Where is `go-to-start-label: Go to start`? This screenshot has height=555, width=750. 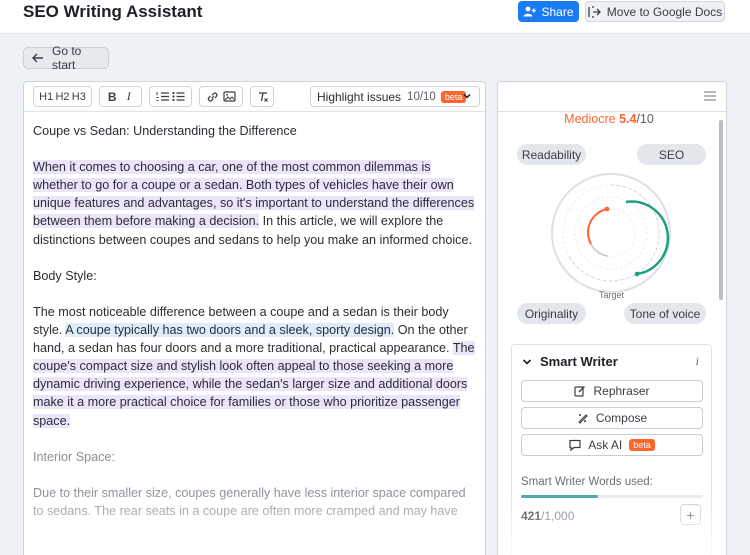
go-to-start-label: Go to start is located at coordinates (67, 58).